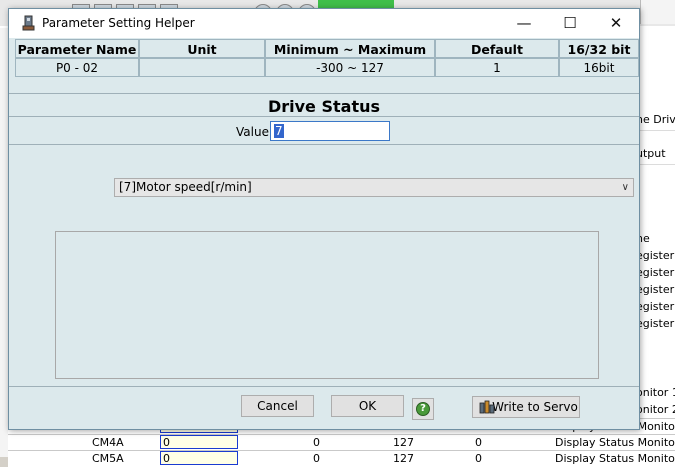 Image resolution: width=675 pixels, height=467 pixels. What do you see at coordinates (77, 48) in the screenshot?
I see `header-parameter-name: Parameter Name` at bounding box center [77, 48].